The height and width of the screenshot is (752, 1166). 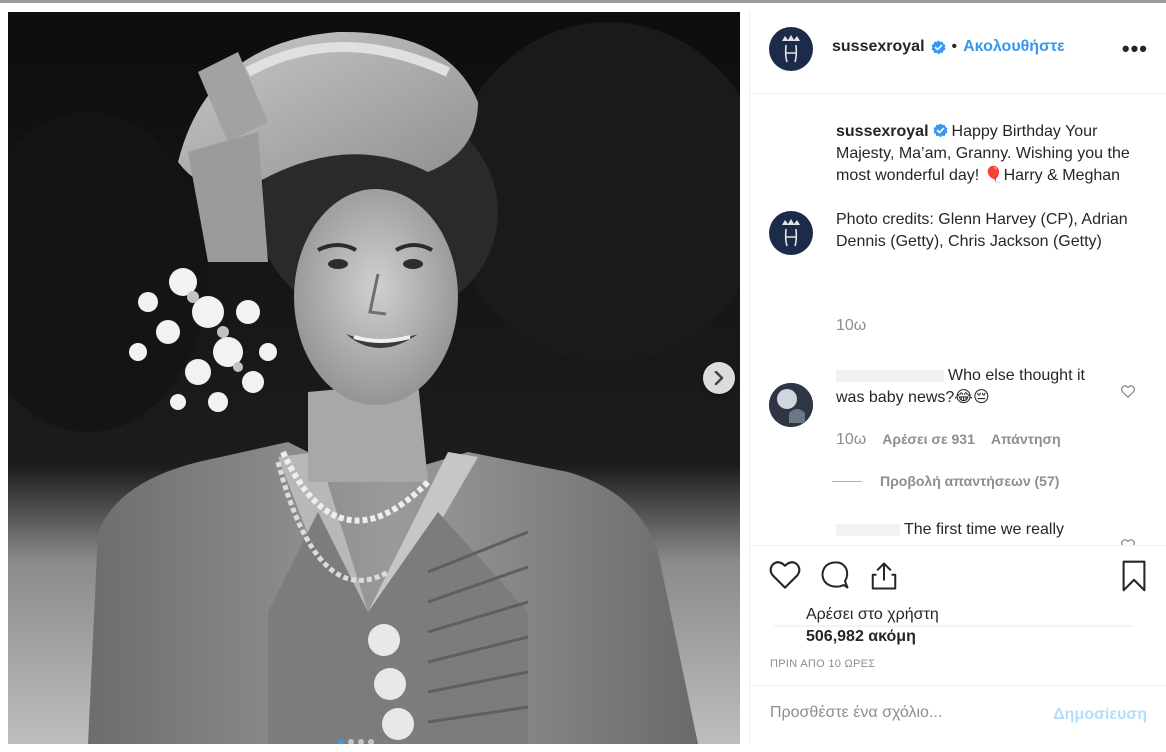 I want to click on share-icon, so click(x=884, y=576).